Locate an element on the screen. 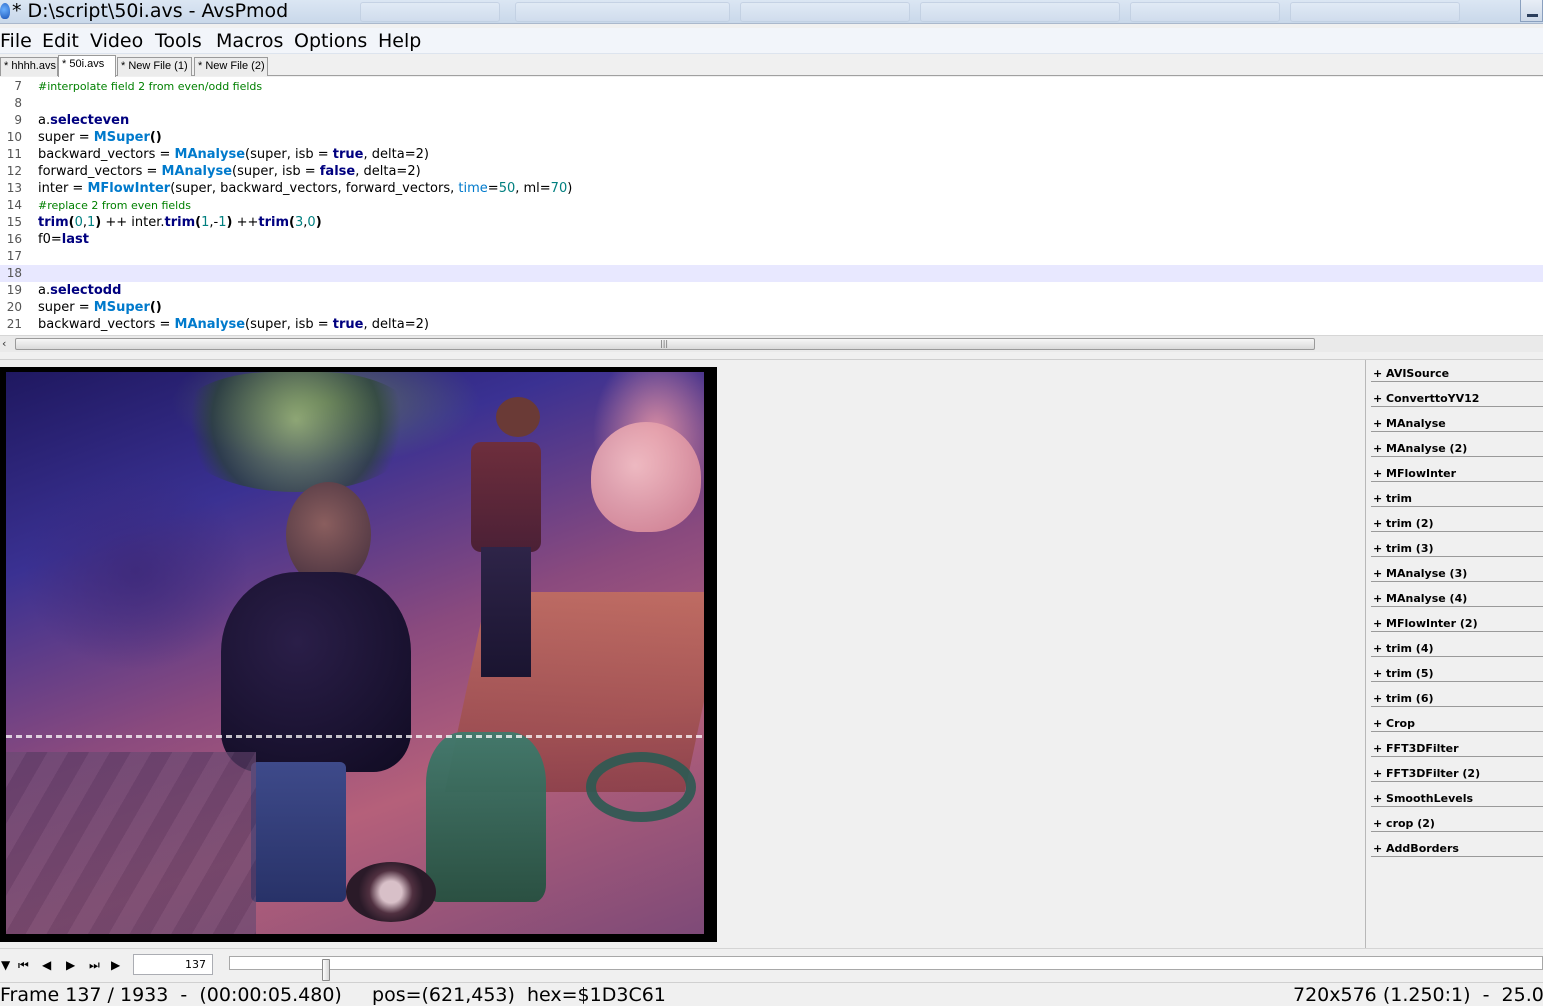 The height and width of the screenshot is (1006, 1543). filter-item: + AddBorders is located at coordinates (1457, 846).